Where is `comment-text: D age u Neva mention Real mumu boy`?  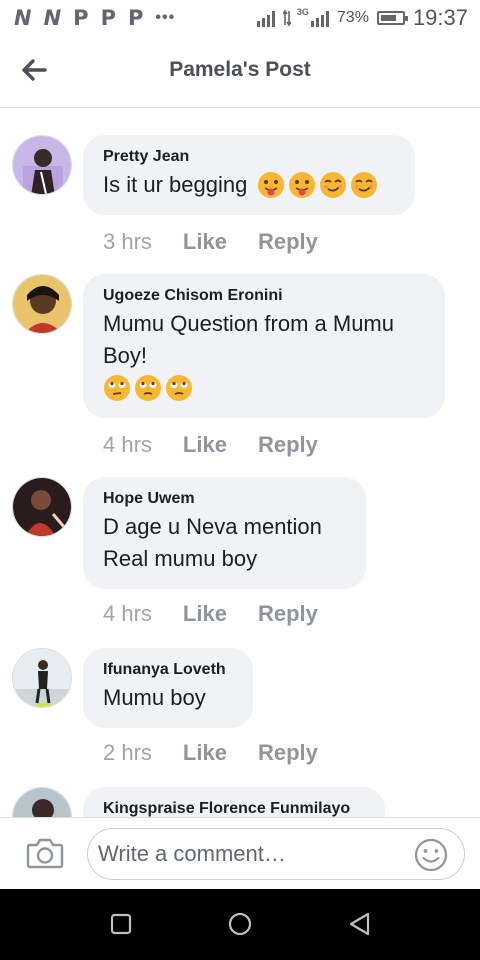
comment-text: D age u Neva mention Real mumu boy is located at coordinates (212, 542).